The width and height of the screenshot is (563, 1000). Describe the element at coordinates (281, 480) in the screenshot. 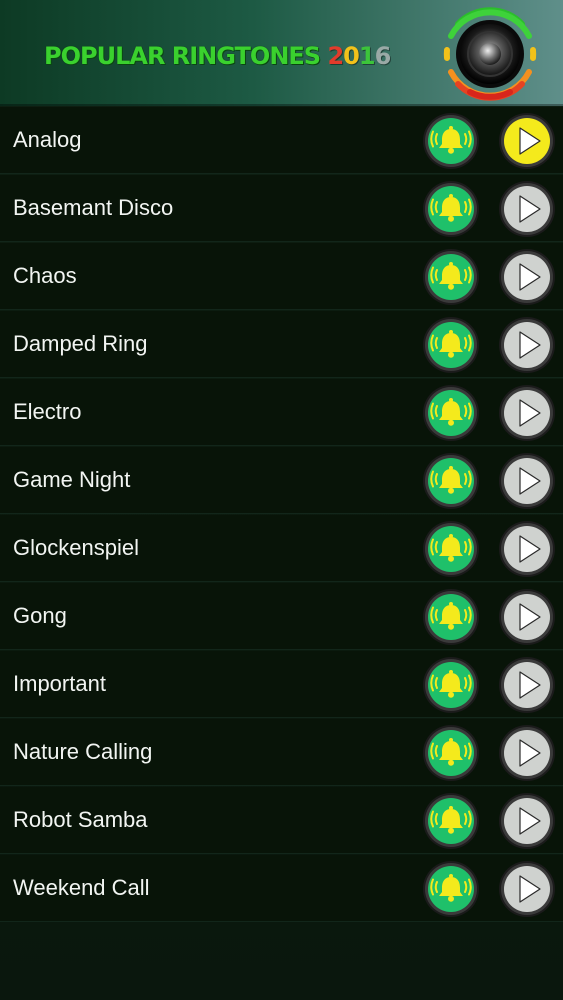

I see `ringtone-row: Game Night` at that location.